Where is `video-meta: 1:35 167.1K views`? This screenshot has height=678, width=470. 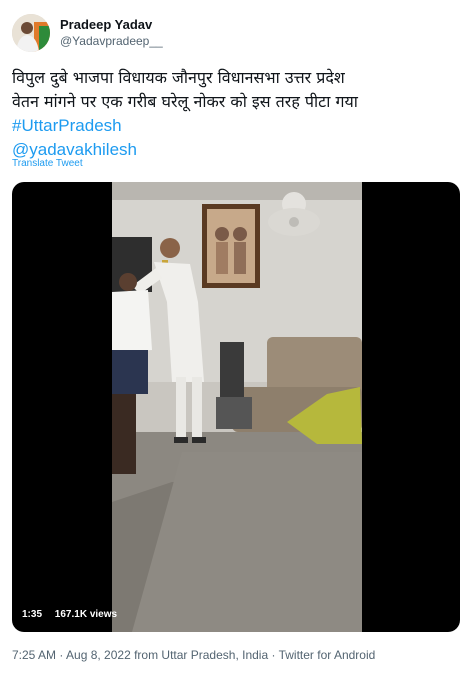 video-meta: 1:35 167.1K views is located at coordinates (74, 614).